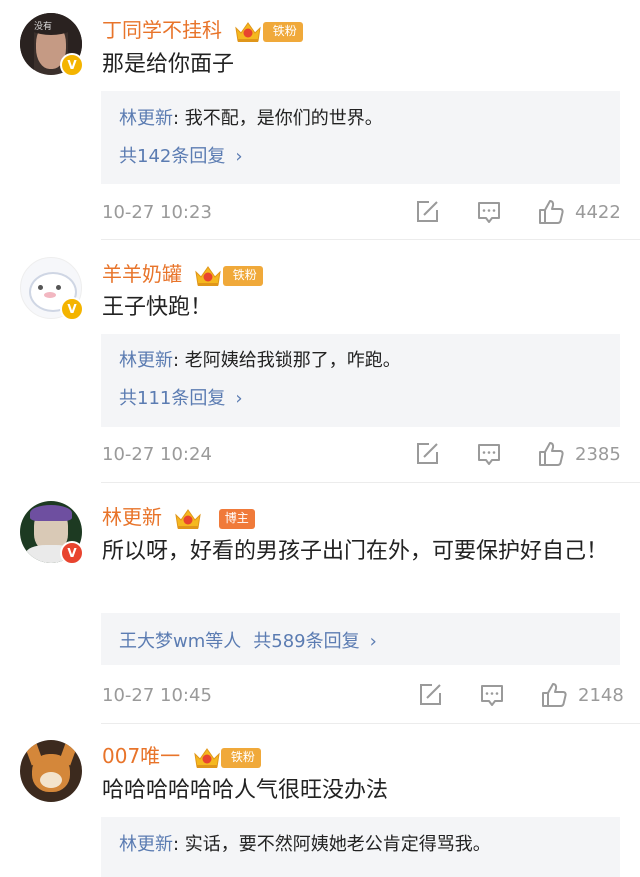 The width and height of the screenshot is (640, 877). I want to click on comment-meta: 10-27 10:45 2148, so click(320, 696).